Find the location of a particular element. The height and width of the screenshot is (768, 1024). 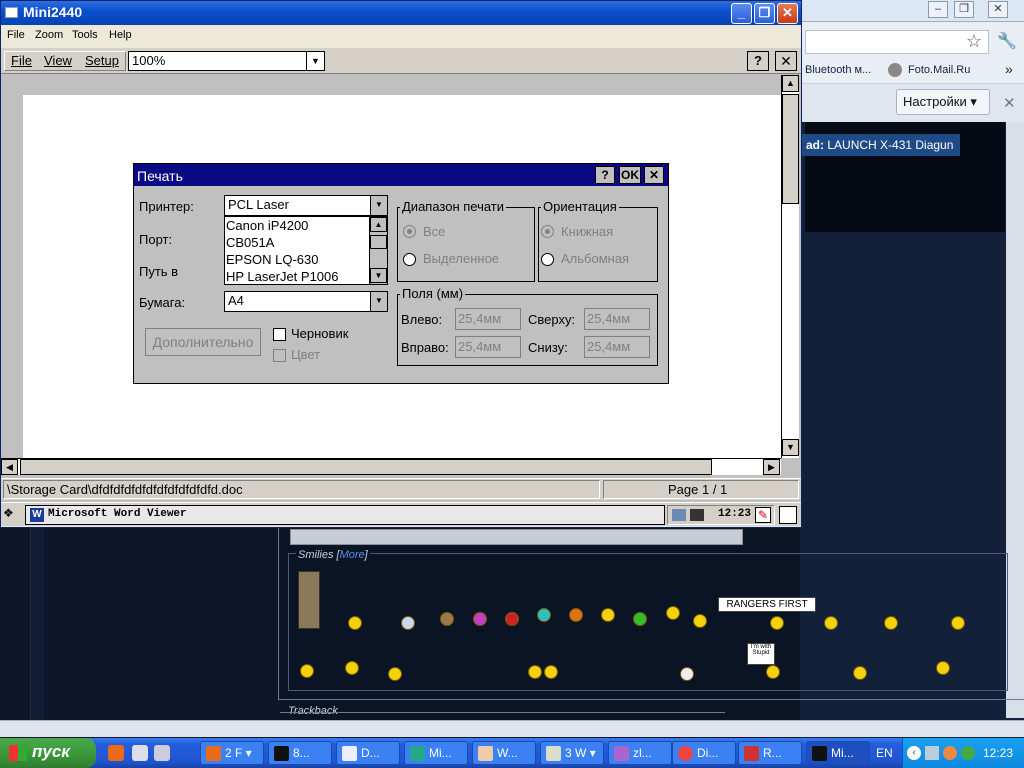

minimize-button: _ is located at coordinates (741, 13).